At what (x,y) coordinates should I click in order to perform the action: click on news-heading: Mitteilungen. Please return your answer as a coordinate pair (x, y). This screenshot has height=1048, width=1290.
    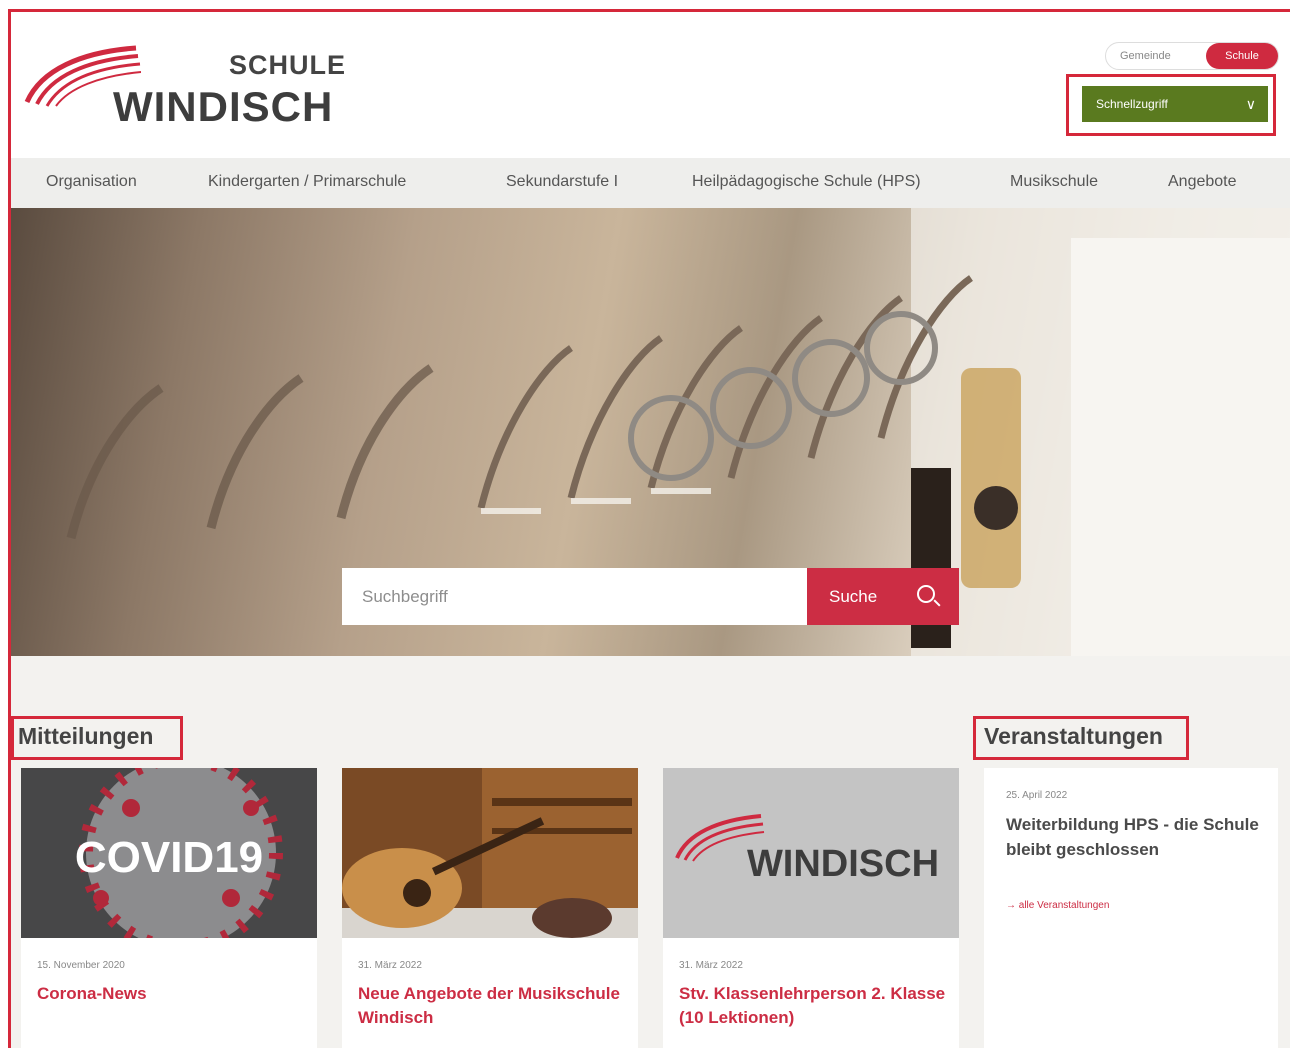
    Looking at the image, I should click on (86, 736).